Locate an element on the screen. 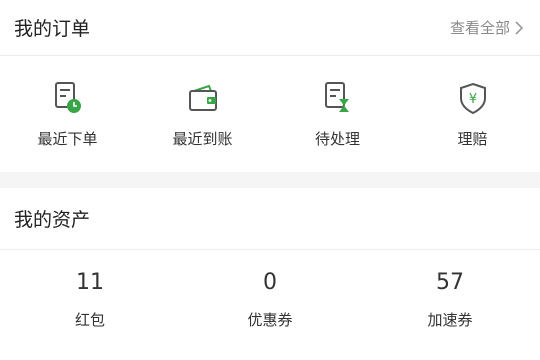  asset-value: 11 is located at coordinates (90, 282).